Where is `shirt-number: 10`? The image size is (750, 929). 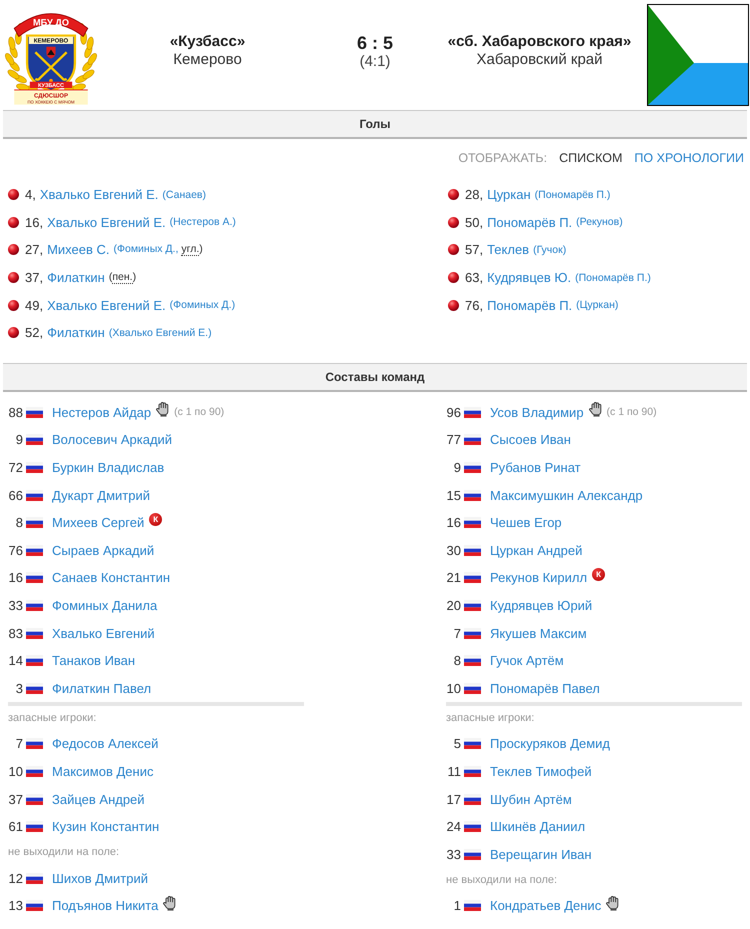
shirt-number: 10 is located at coordinates (453, 688).